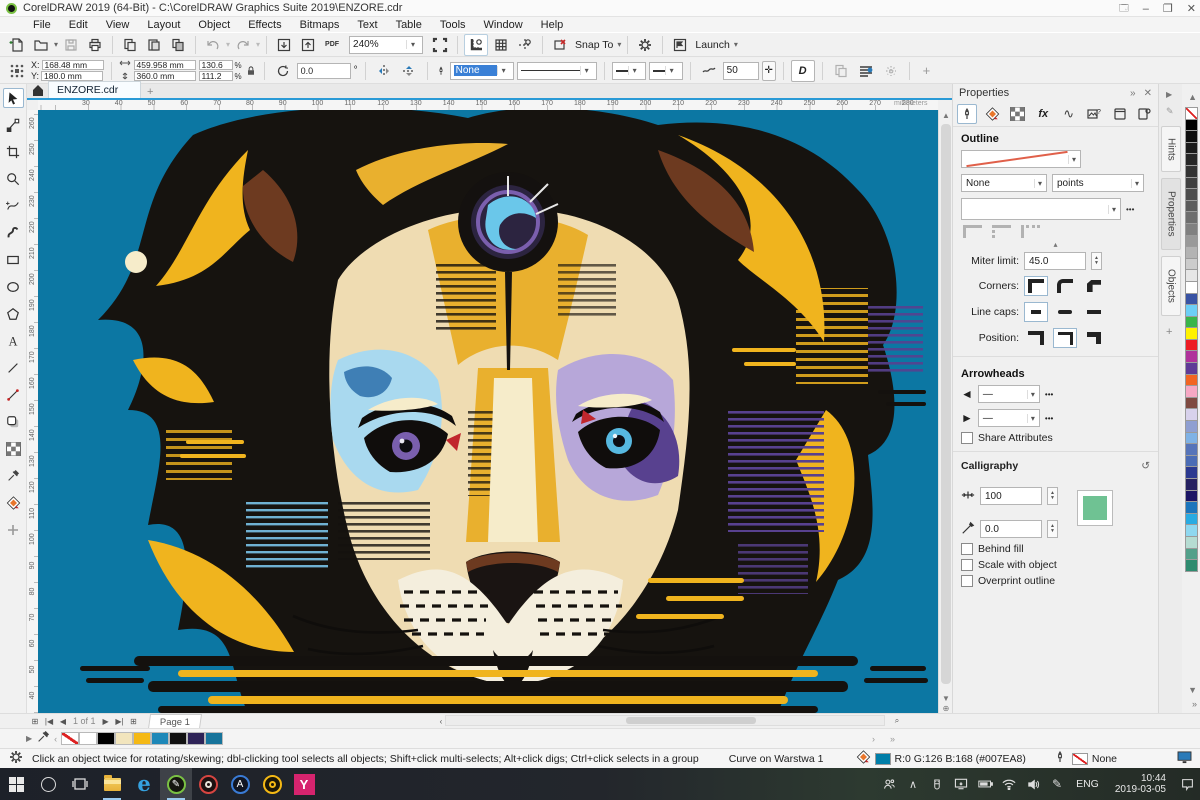 The height and width of the screenshot is (800, 1200). What do you see at coordinates (323, 70) in the screenshot?
I see `rotation-angle-field: 0.0` at bounding box center [323, 70].